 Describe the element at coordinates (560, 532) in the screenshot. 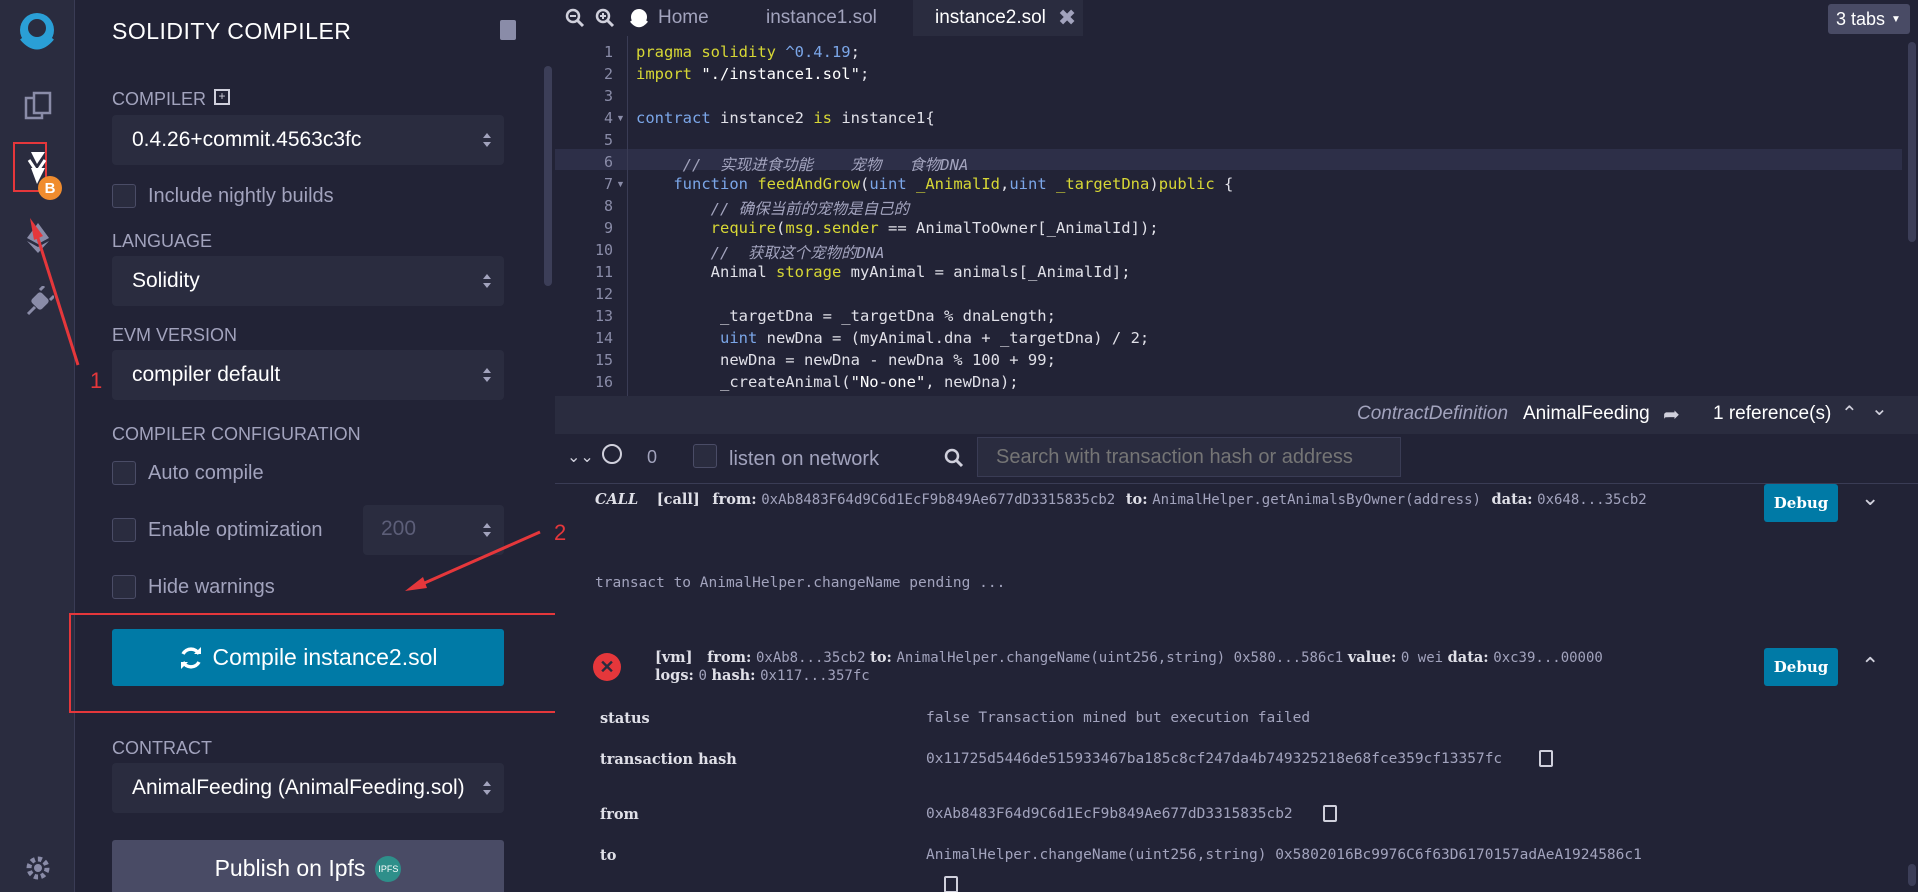

I see `annotation-label-2: 2` at that location.